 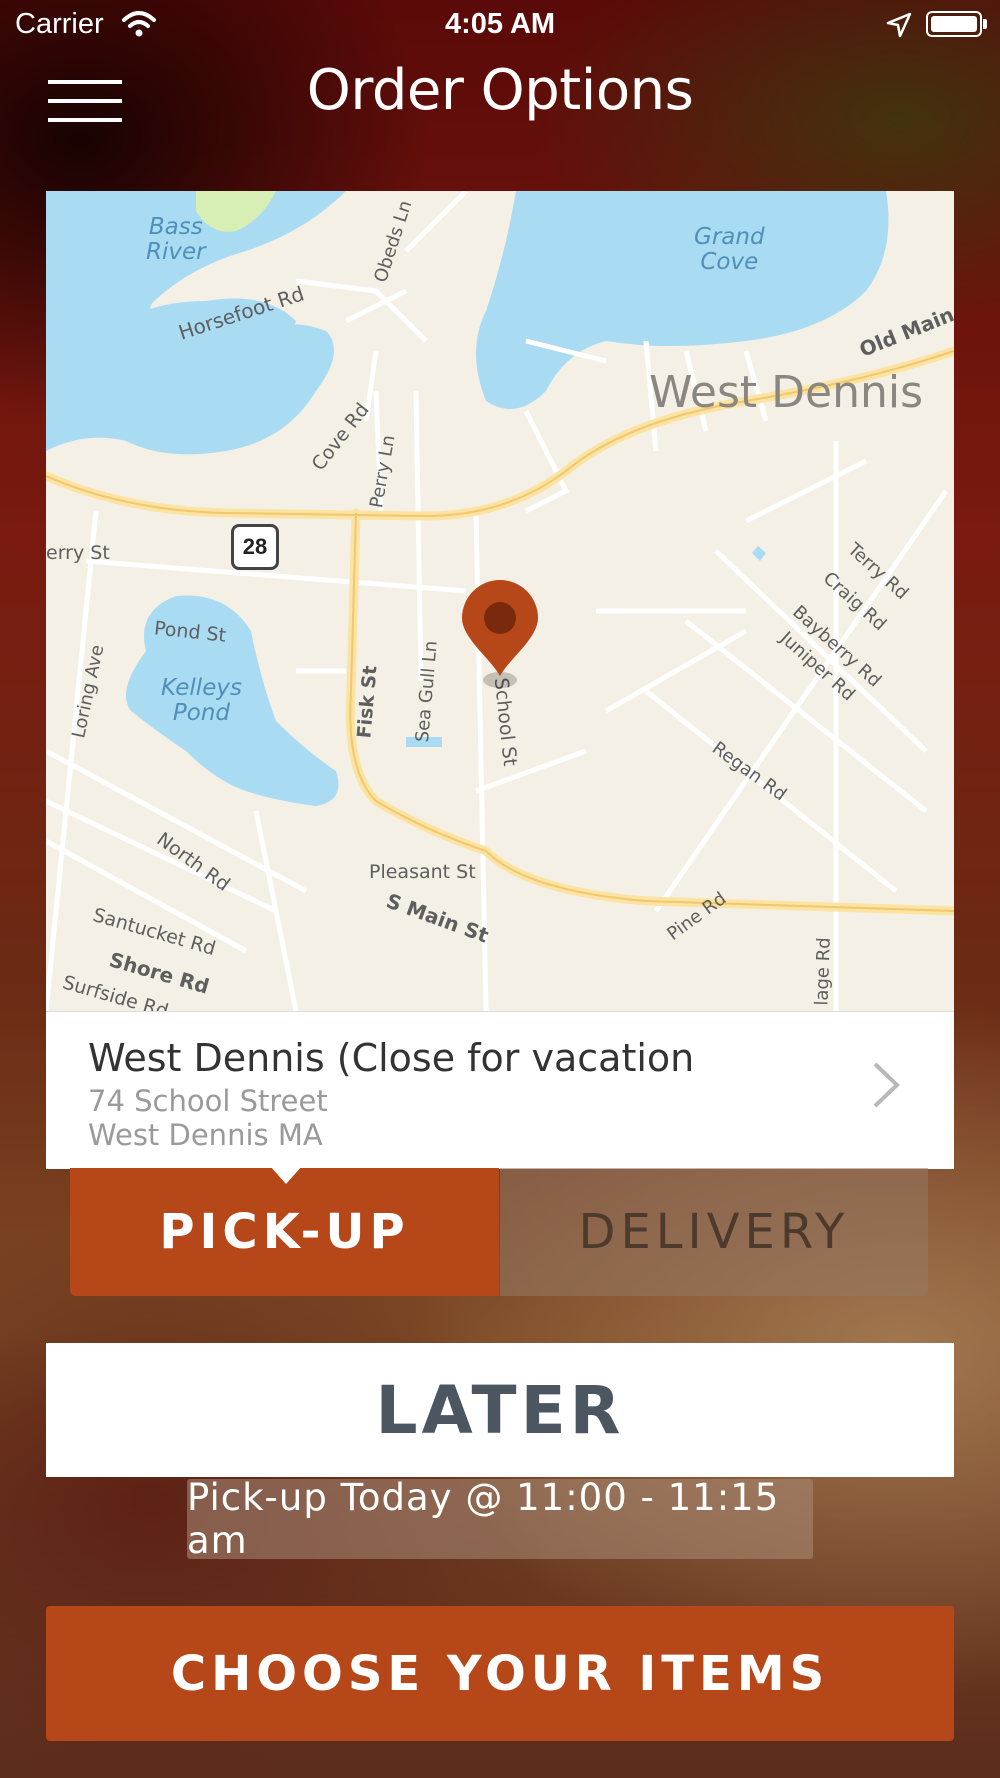 What do you see at coordinates (500, 1519) in the screenshot?
I see `pickup-time-selector: Pick-up Today @ 11:00 - 11:15 am` at bounding box center [500, 1519].